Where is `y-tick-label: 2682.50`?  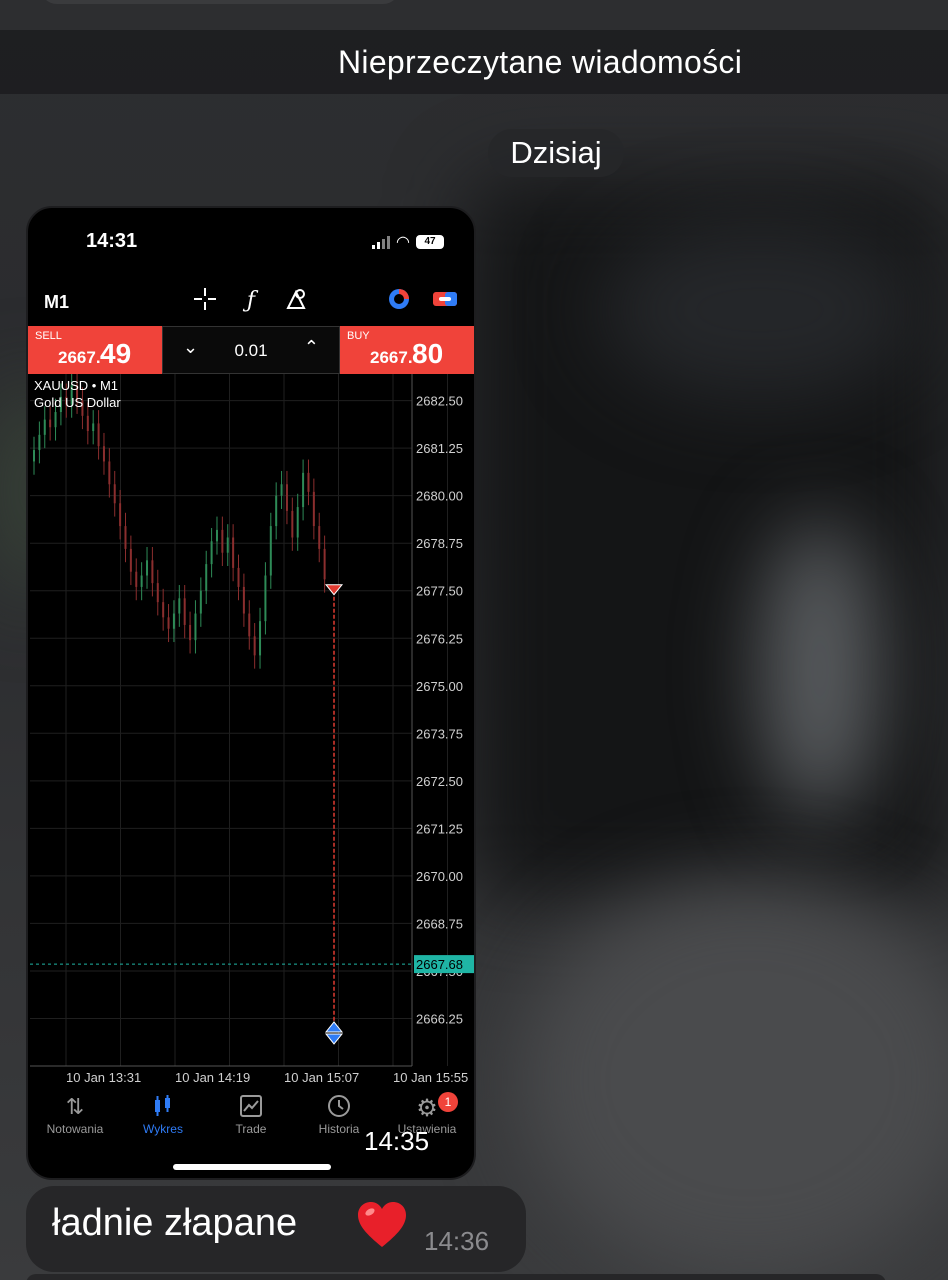 y-tick-label: 2682.50 is located at coordinates (439, 401).